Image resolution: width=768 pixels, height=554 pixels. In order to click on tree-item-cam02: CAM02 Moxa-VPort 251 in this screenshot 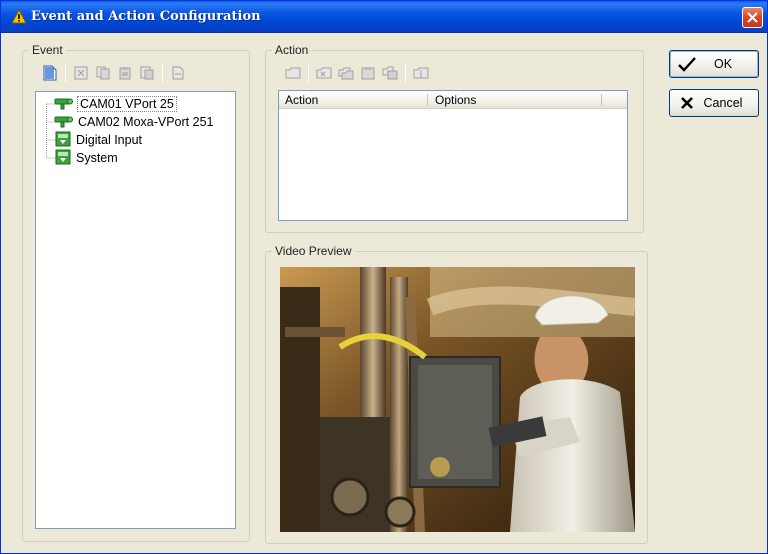, I will do `click(133, 122)`.